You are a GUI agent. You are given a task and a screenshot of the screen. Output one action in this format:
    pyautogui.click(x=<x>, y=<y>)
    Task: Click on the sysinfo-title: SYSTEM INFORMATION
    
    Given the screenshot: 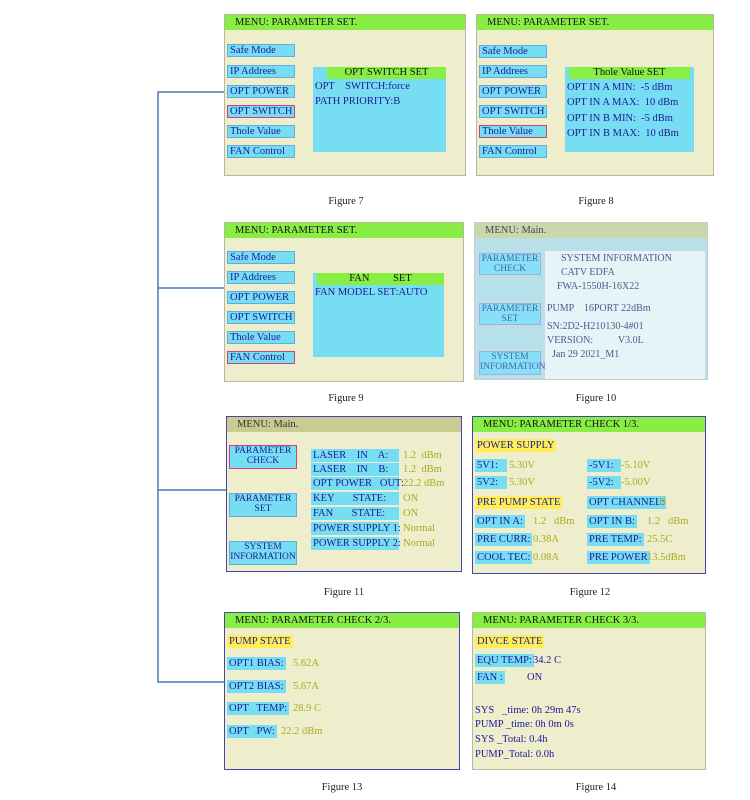 What is the action you would take?
    pyautogui.click(x=616, y=258)
    